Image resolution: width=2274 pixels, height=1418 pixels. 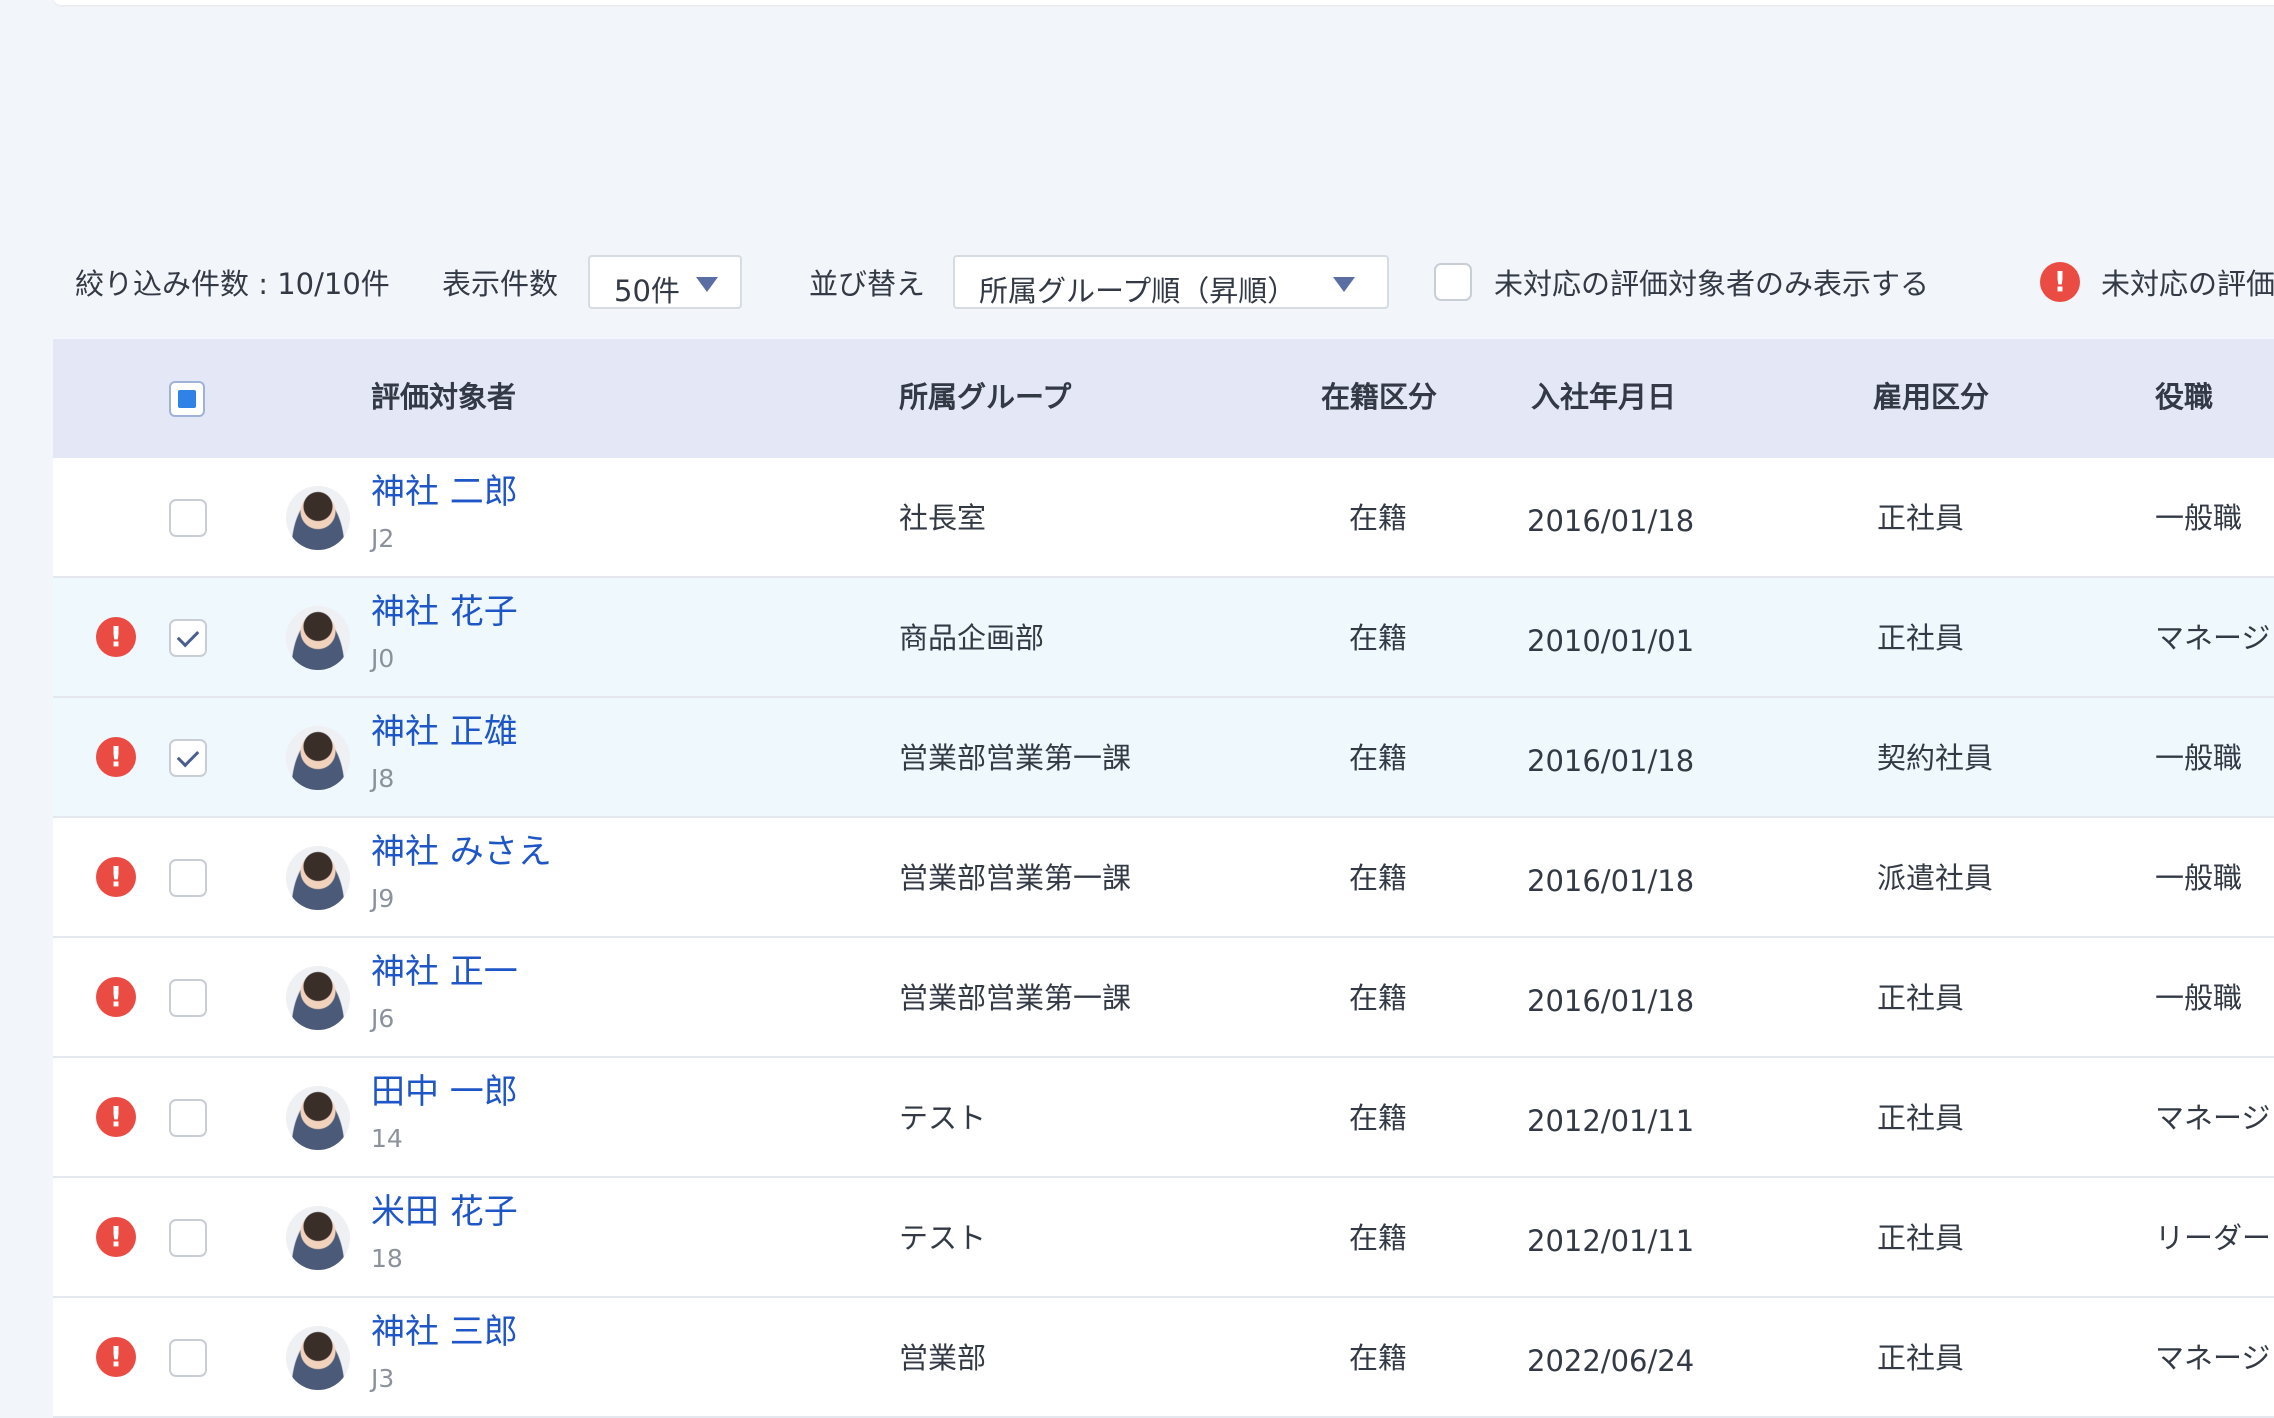 I want to click on employee-name-link: 神社 三郎, so click(x=444, y=1332).